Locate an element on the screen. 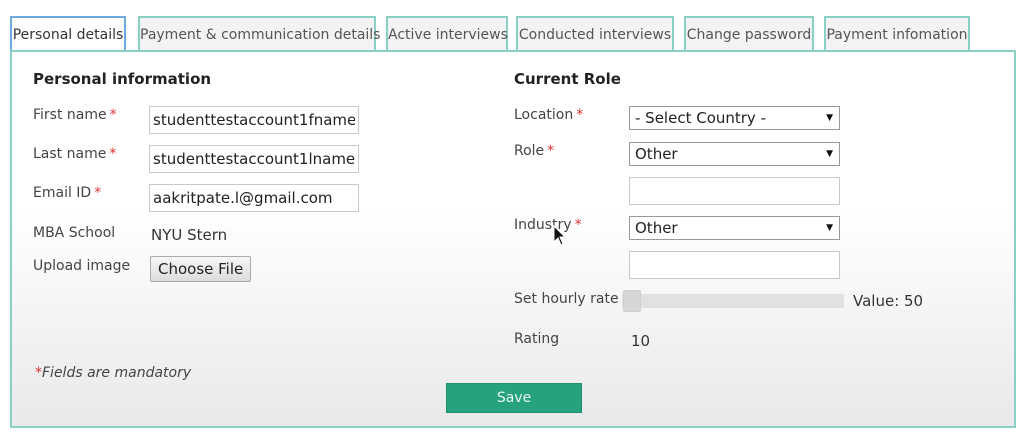 This screenshot has height=439, width=1024. industry-select: Other ▼ is located at coordinates (734, 228).